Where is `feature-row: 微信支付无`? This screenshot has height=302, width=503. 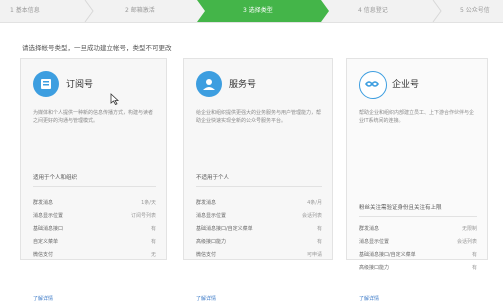 feature-row: 微信支付无 is located at coordinates (94, 255).